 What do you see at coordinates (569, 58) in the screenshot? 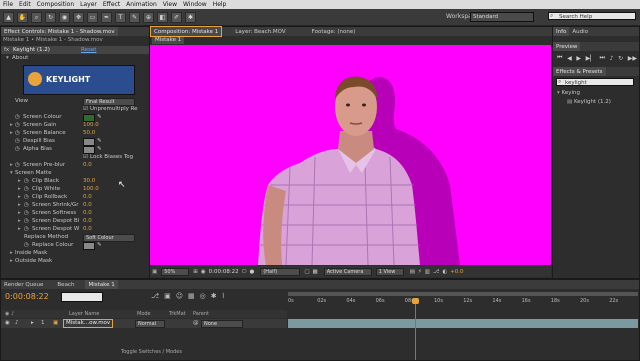
I see `prev-frame-icon: ◀` at bounding box center [569, 58].